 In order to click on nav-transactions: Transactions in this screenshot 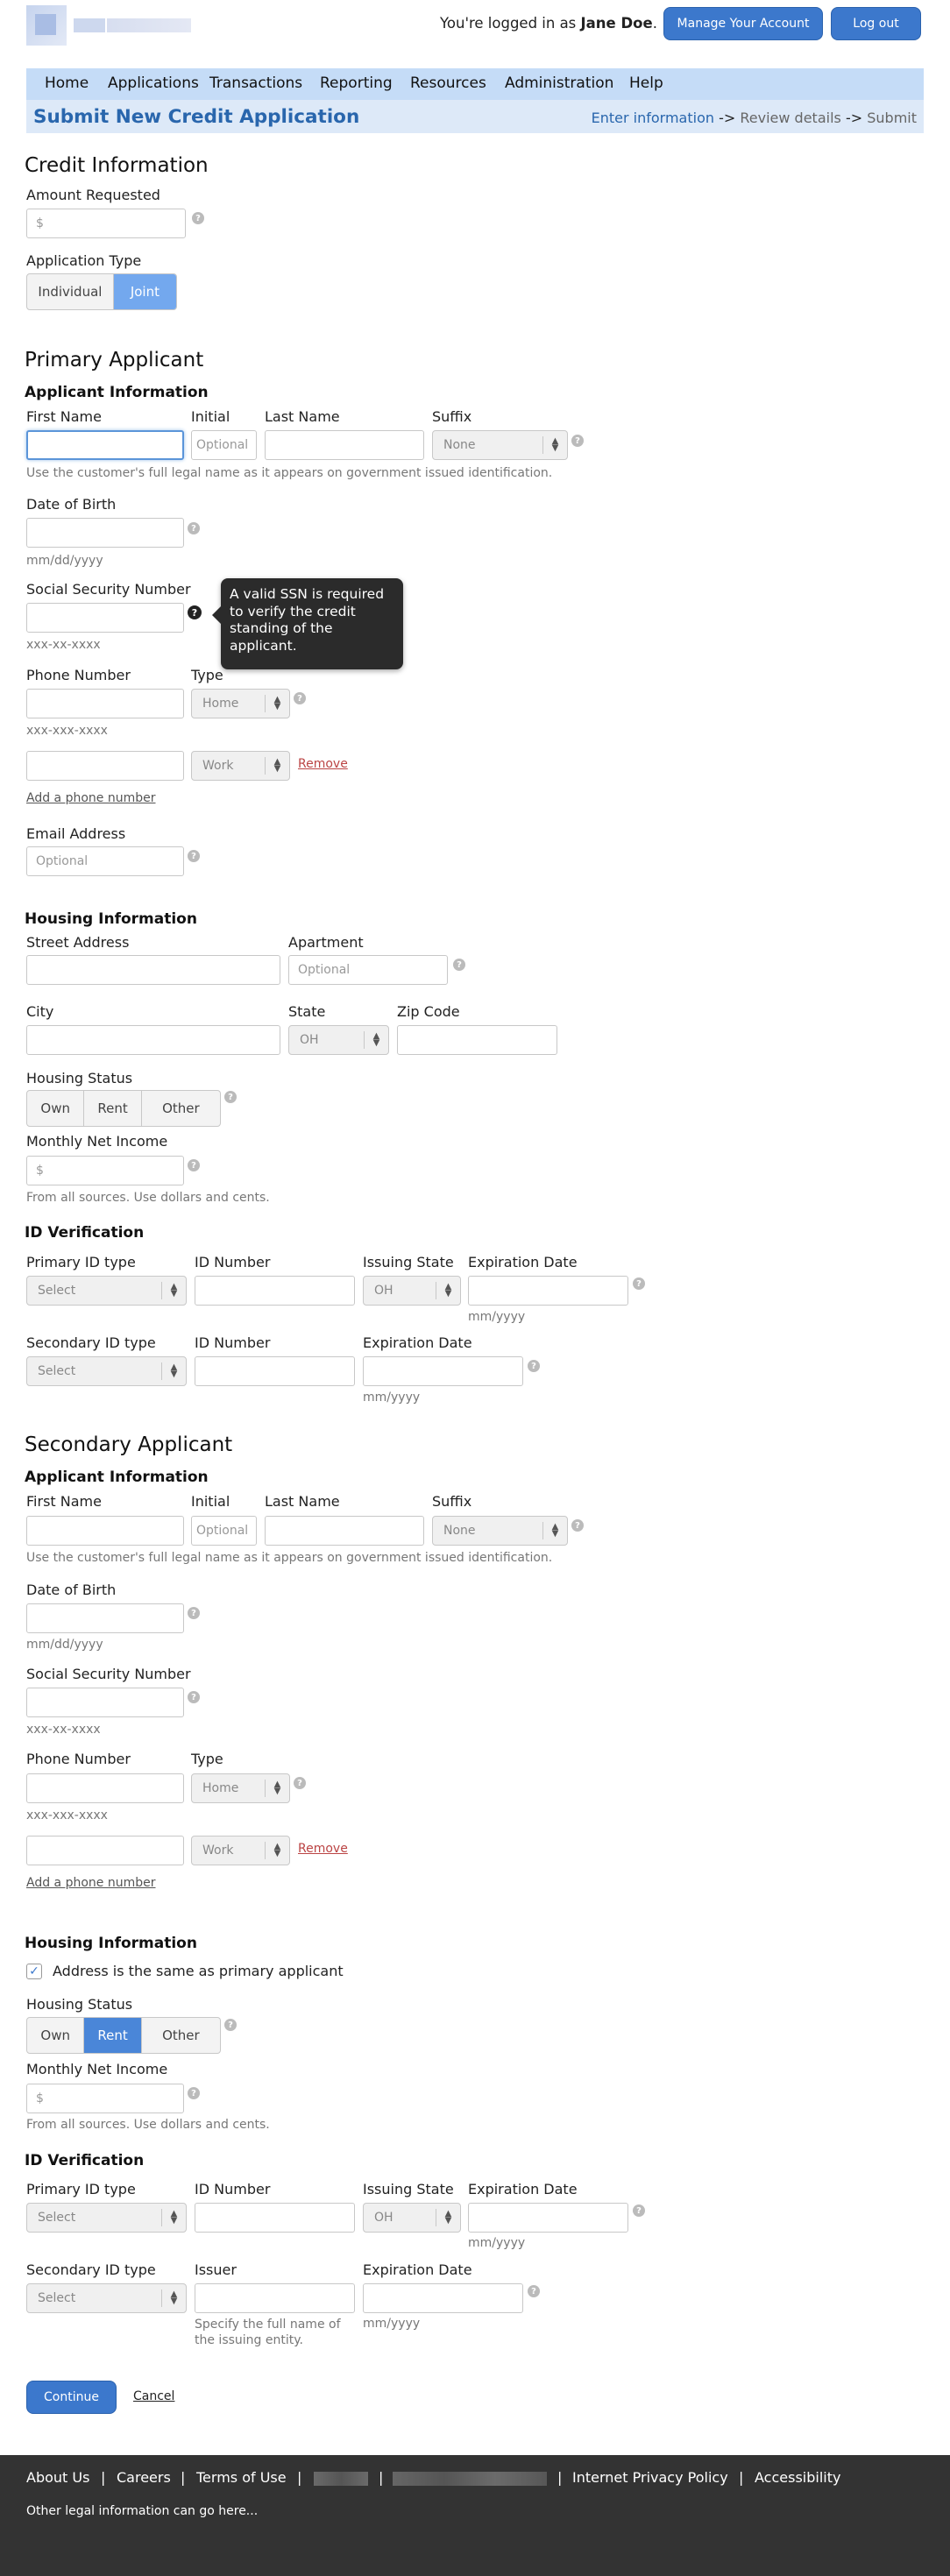, I will do `click(255, 83)`.